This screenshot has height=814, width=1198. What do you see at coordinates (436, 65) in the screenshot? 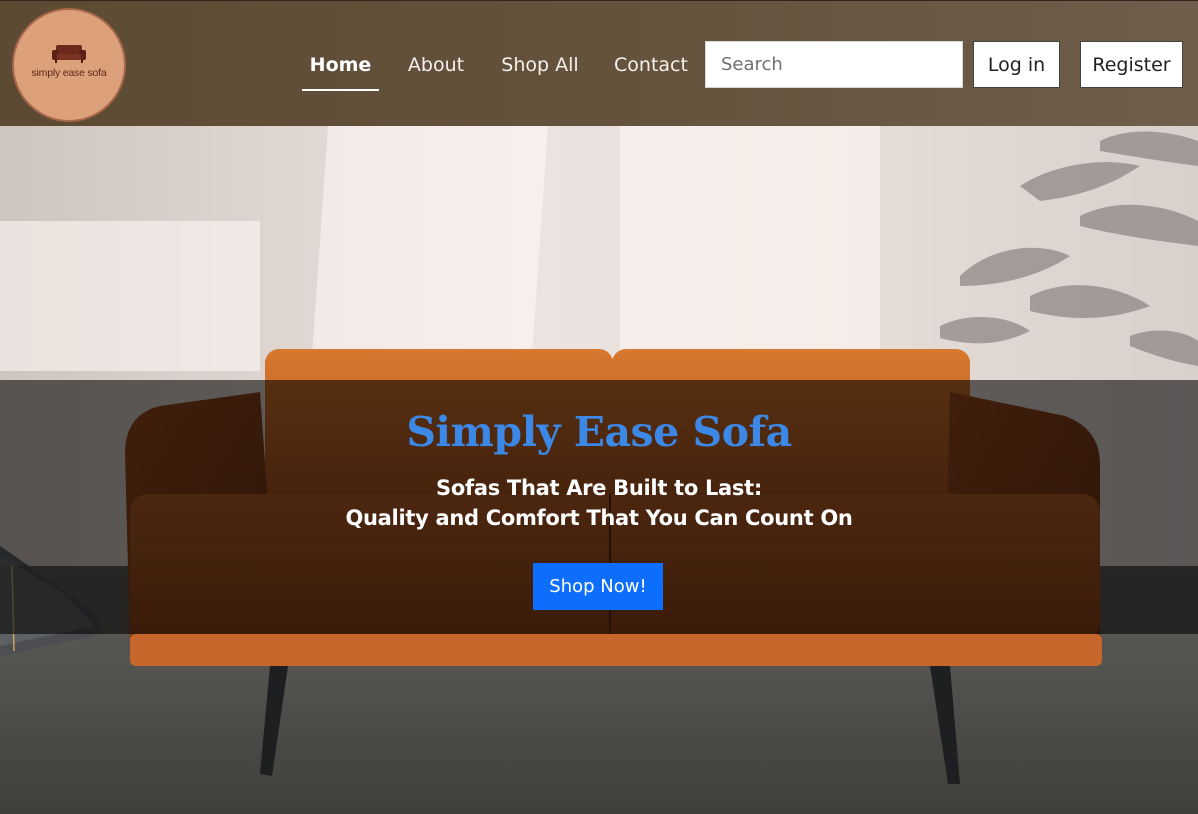
I see `nav-about: About` at bounding box center [436, 65].